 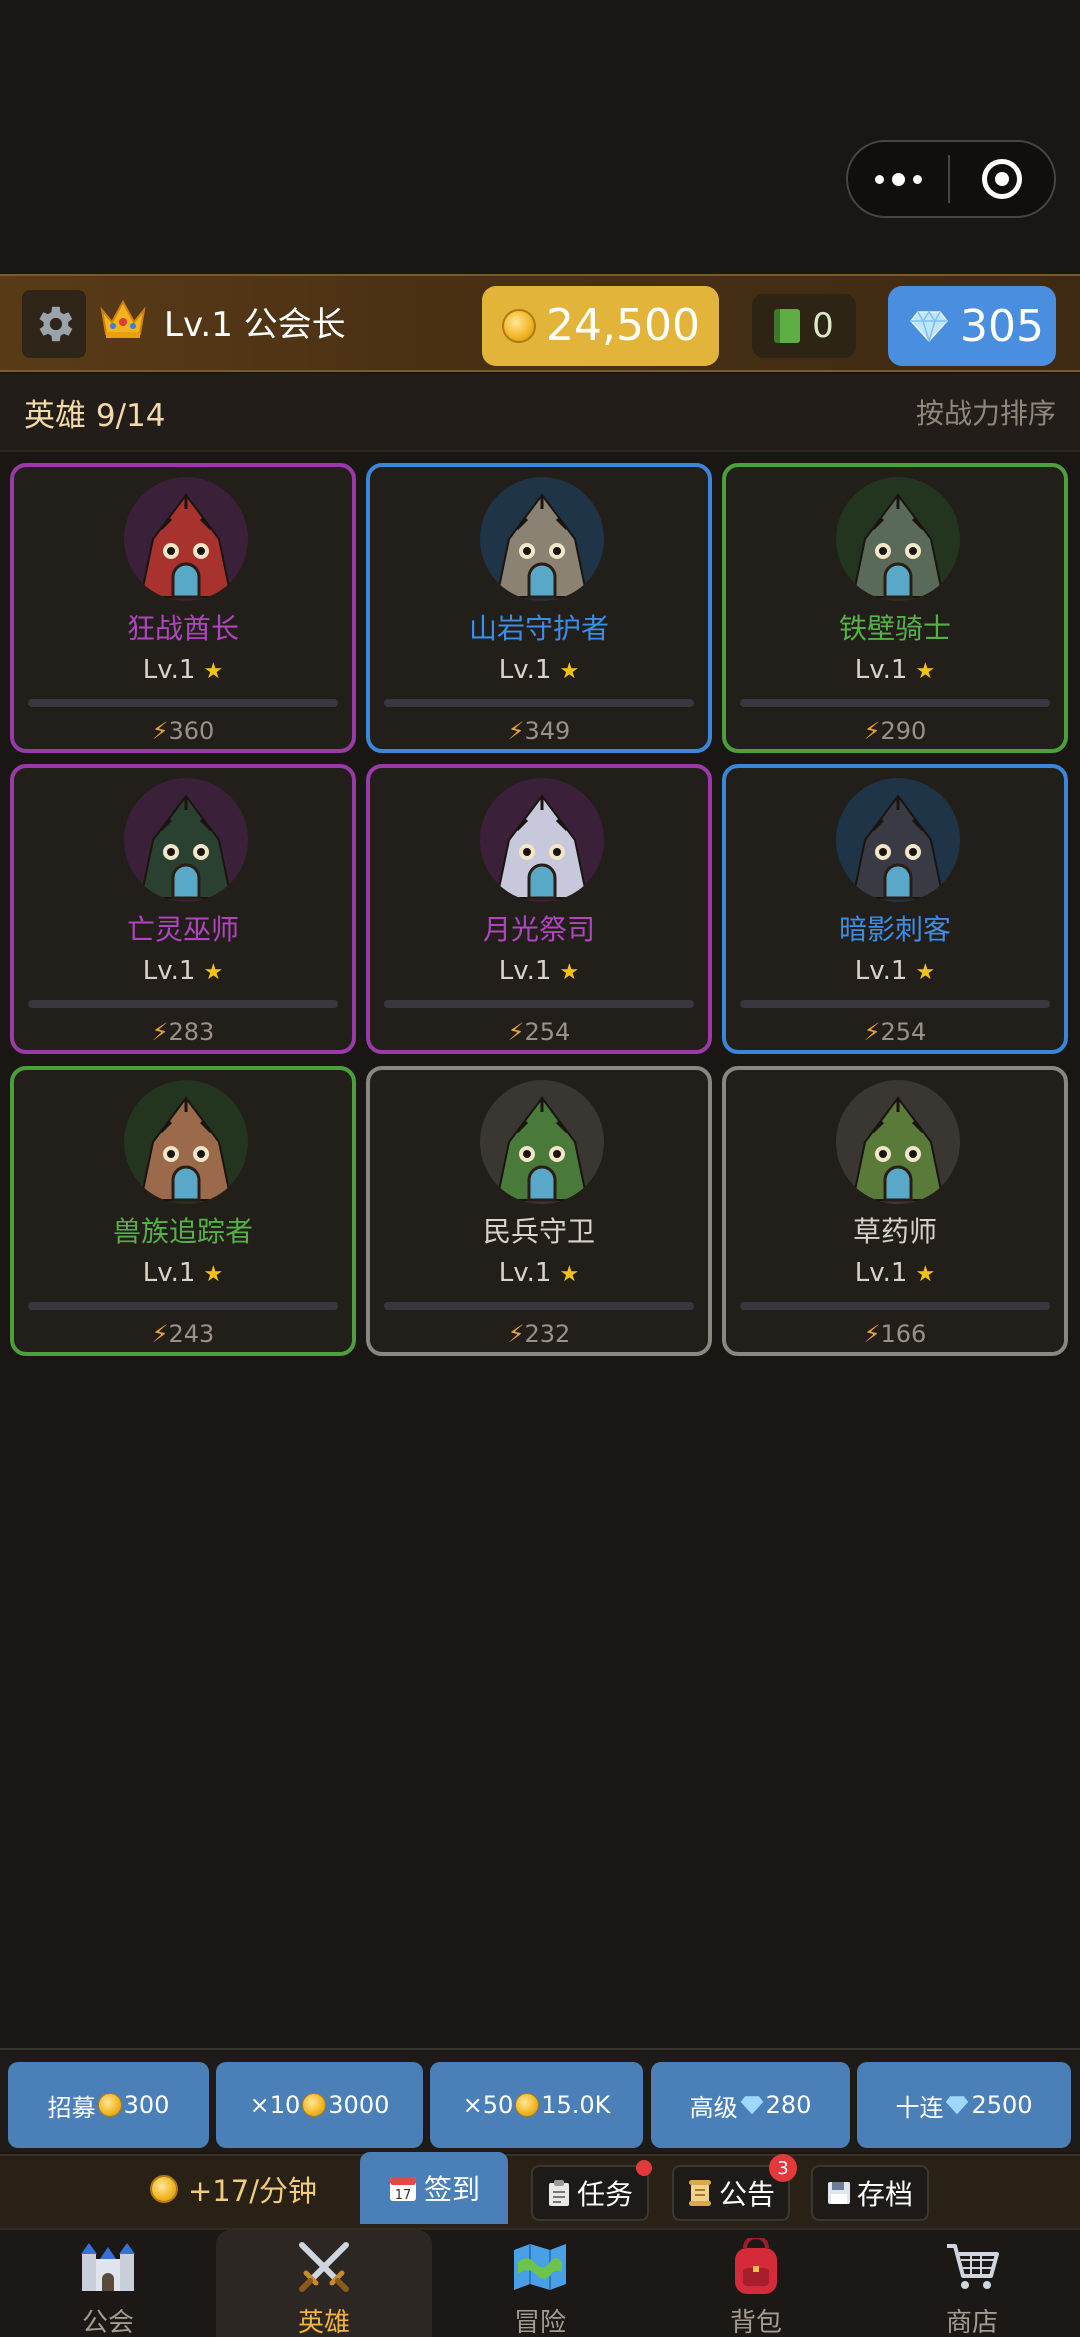 I want to click on hero-card: 草药师 Lv.1 ★ ⚡166, so click(x=895, y=1211).